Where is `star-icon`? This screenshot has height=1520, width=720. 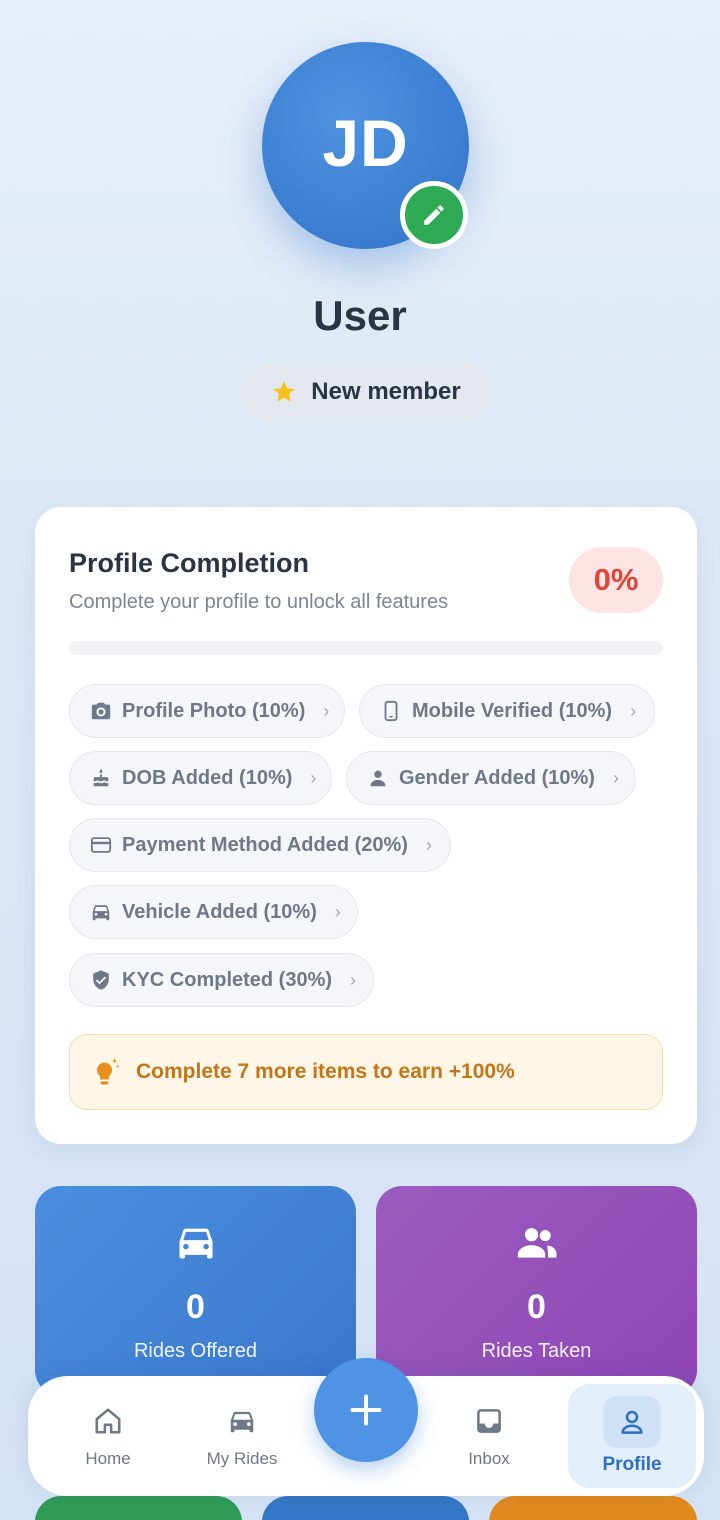
star-icon is located at coordinates (284, 391).